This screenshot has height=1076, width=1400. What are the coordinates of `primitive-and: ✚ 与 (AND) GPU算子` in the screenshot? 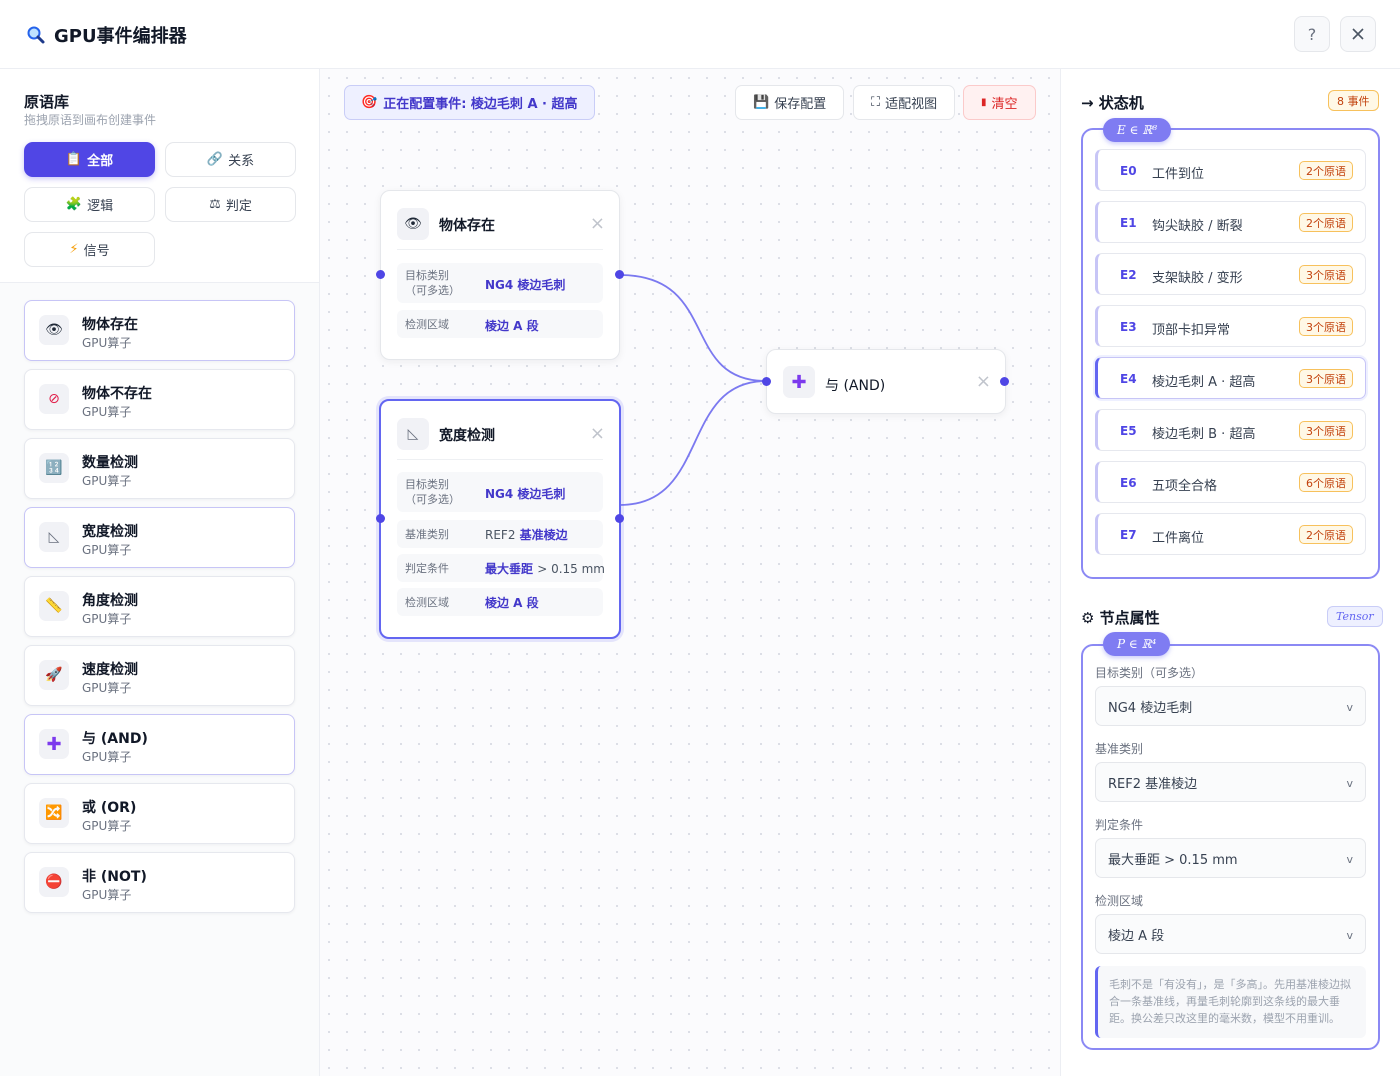 It's located at (159, 744).